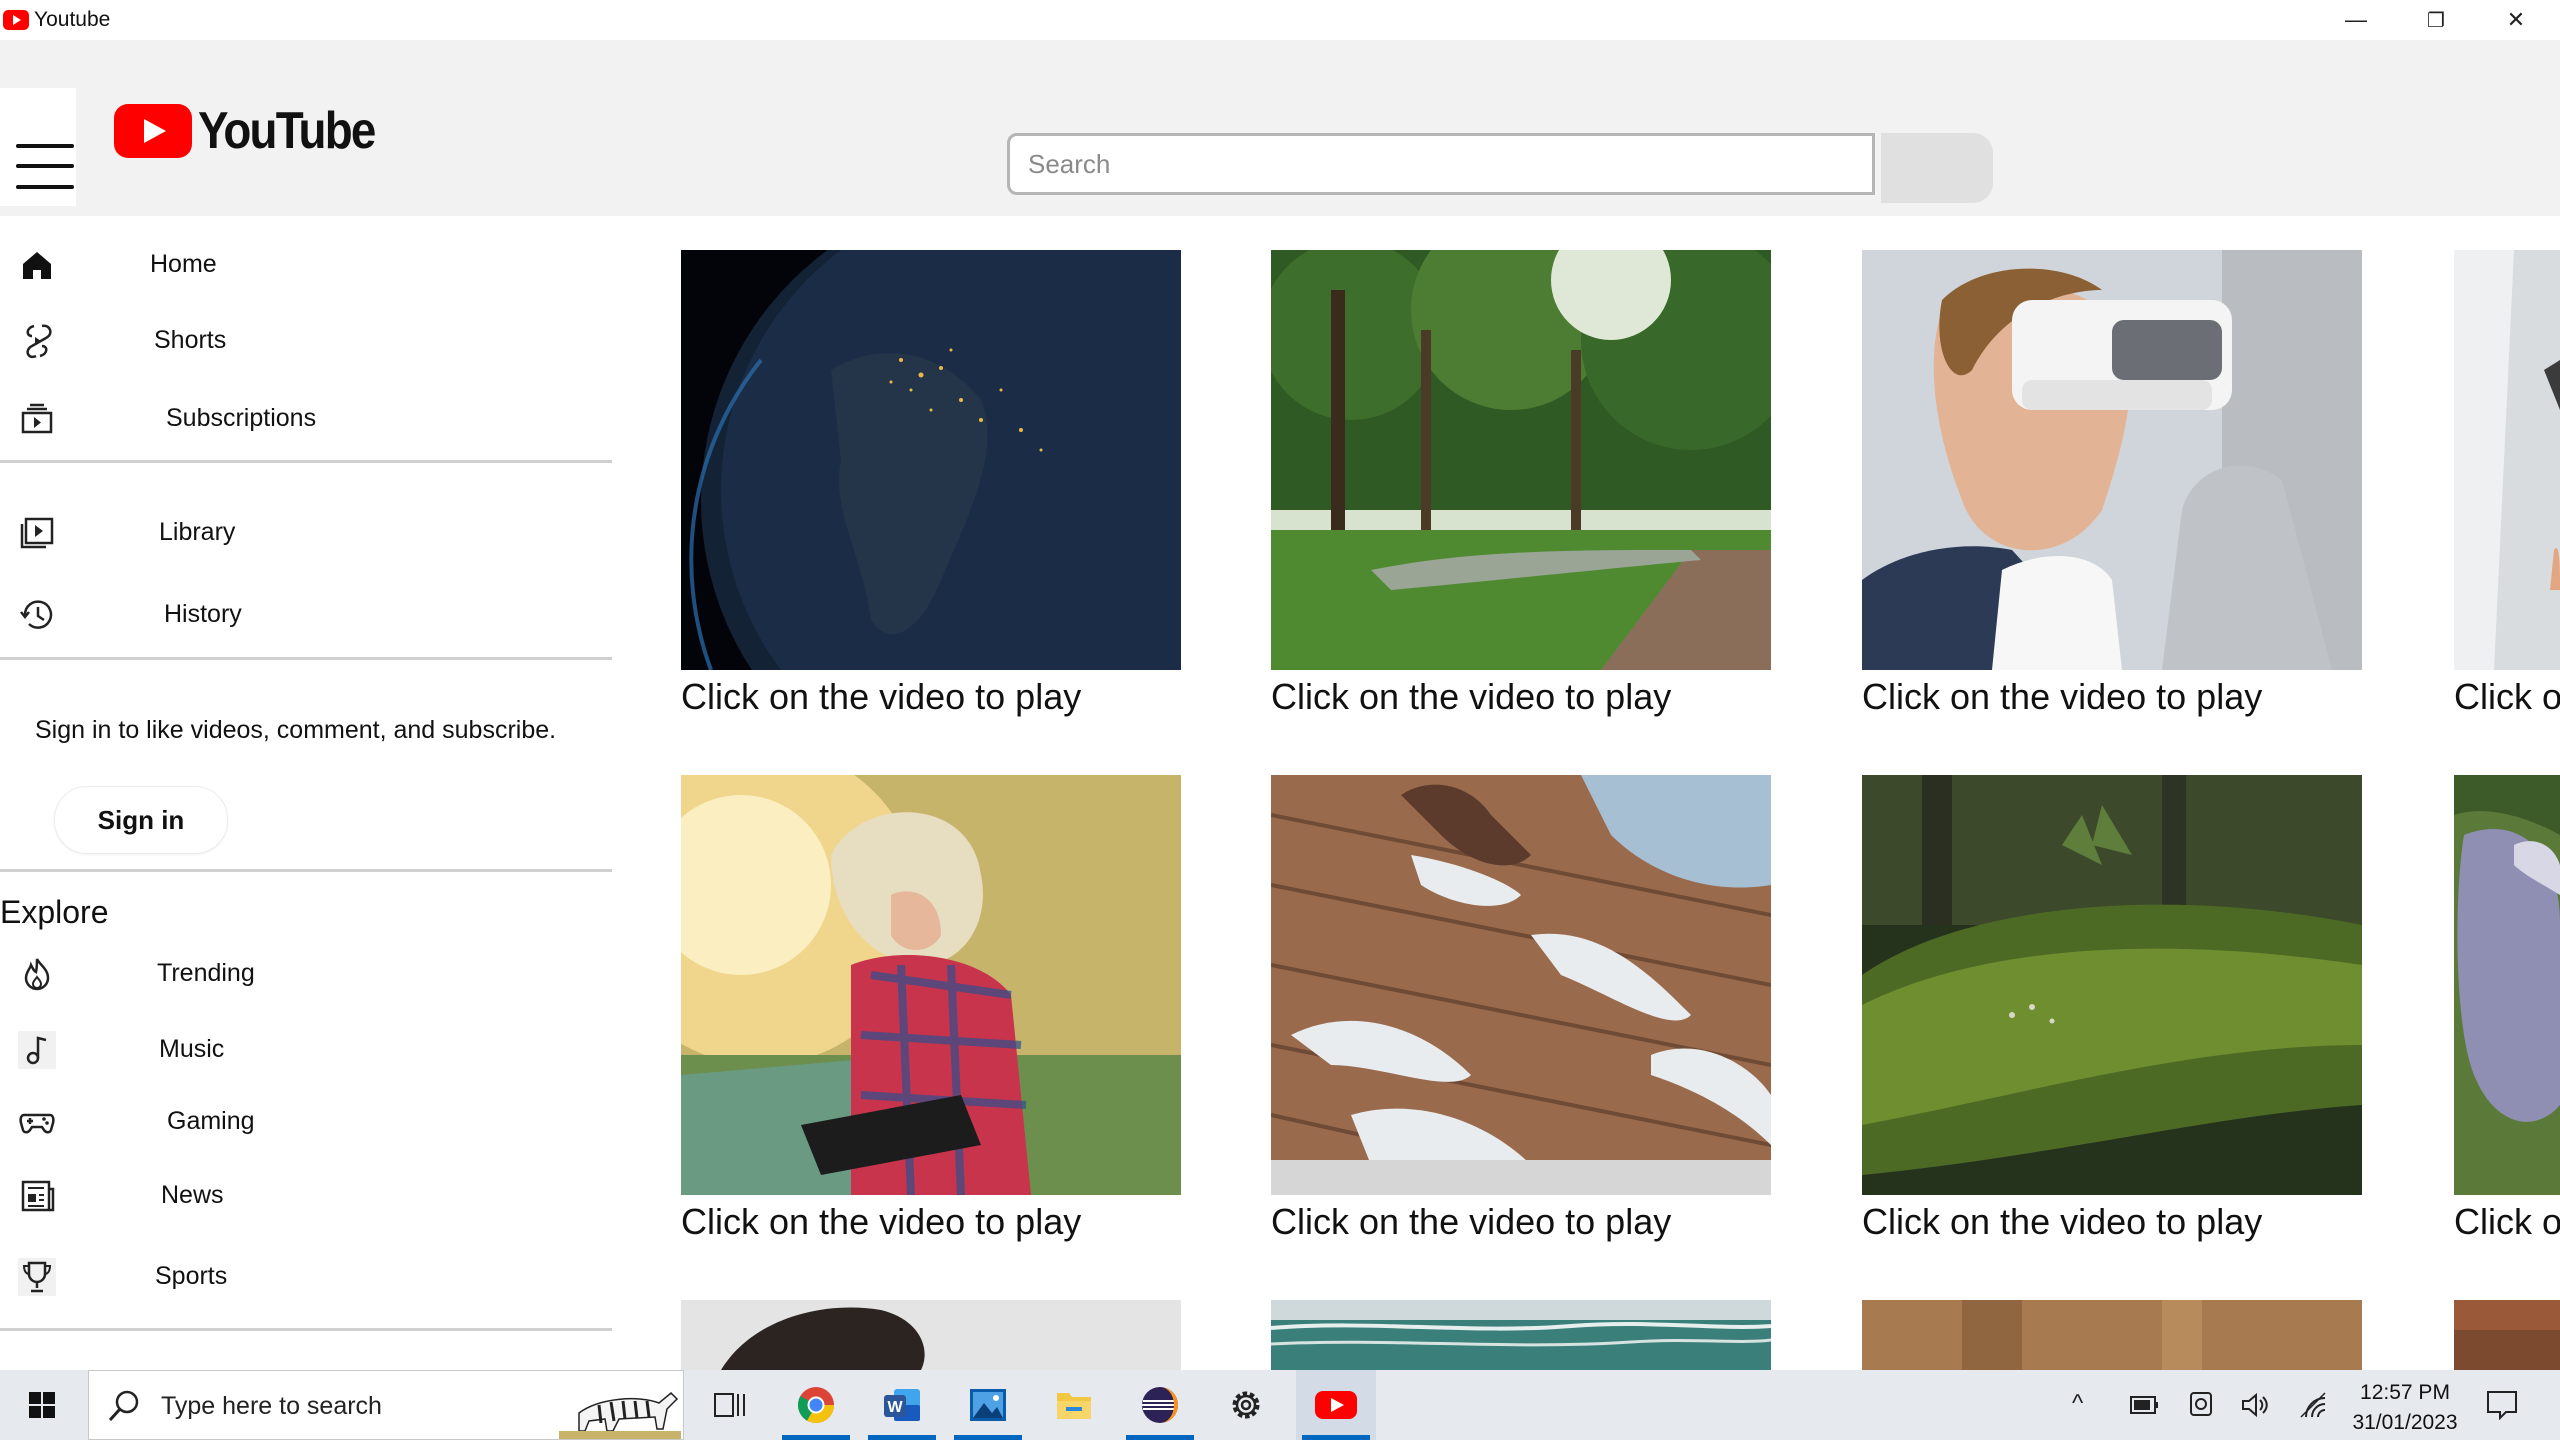 This screenshot has height=1440, width=2560. Describe the element at coordinates (36, 614) in the screenshot. I see `history-icon` at that location.